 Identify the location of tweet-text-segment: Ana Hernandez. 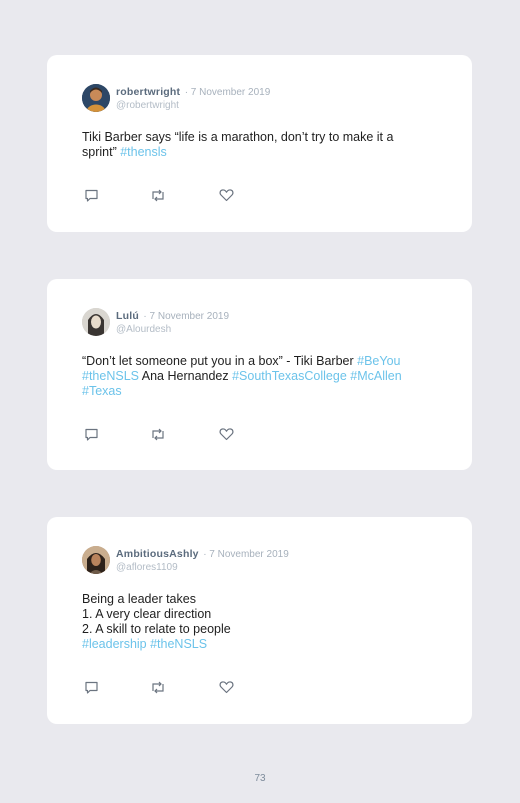
(185, 376).